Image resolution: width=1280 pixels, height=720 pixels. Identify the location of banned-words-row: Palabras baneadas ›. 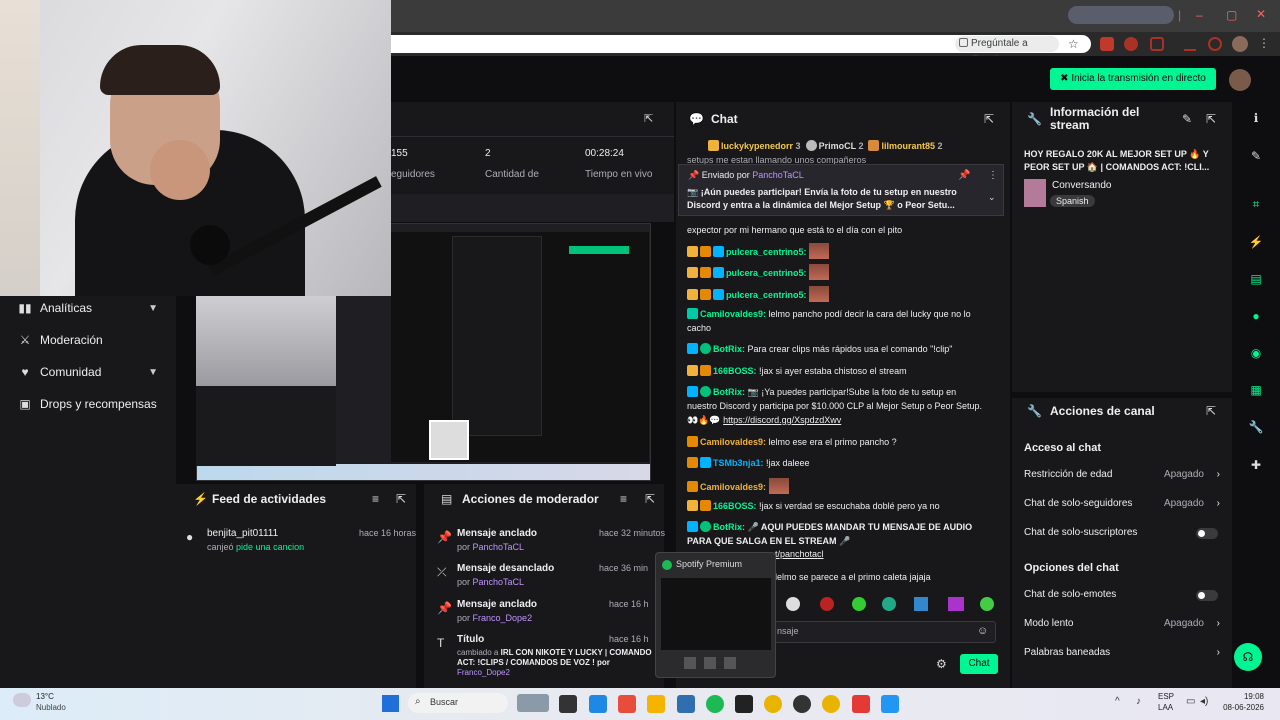
(1123, 654).